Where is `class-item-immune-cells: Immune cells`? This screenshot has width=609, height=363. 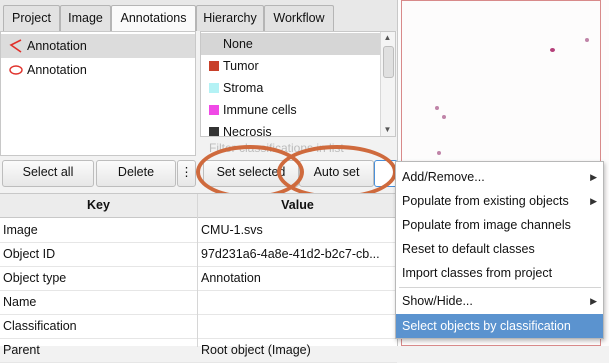 class-item-immune-cells: Immune cells is located at coordinates (291, 110).